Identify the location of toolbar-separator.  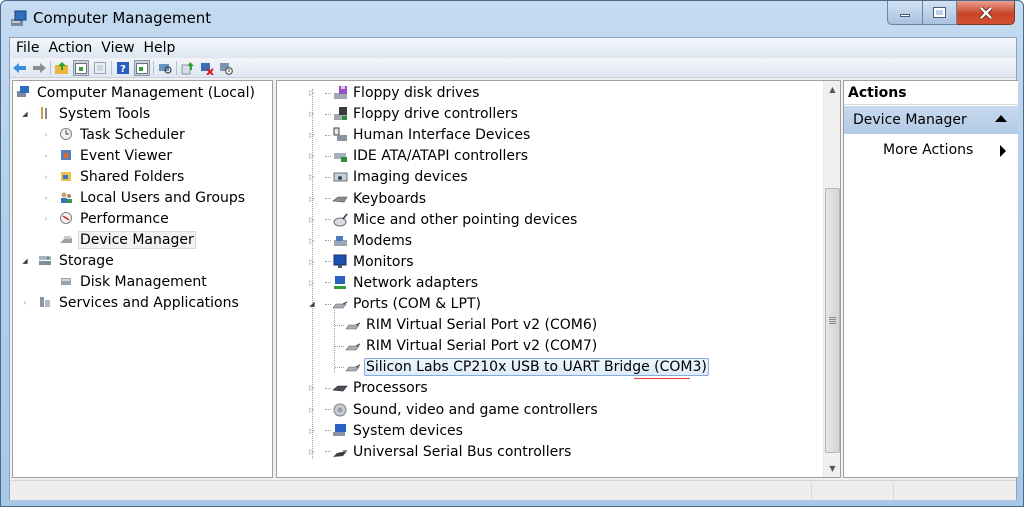
(153, 68).